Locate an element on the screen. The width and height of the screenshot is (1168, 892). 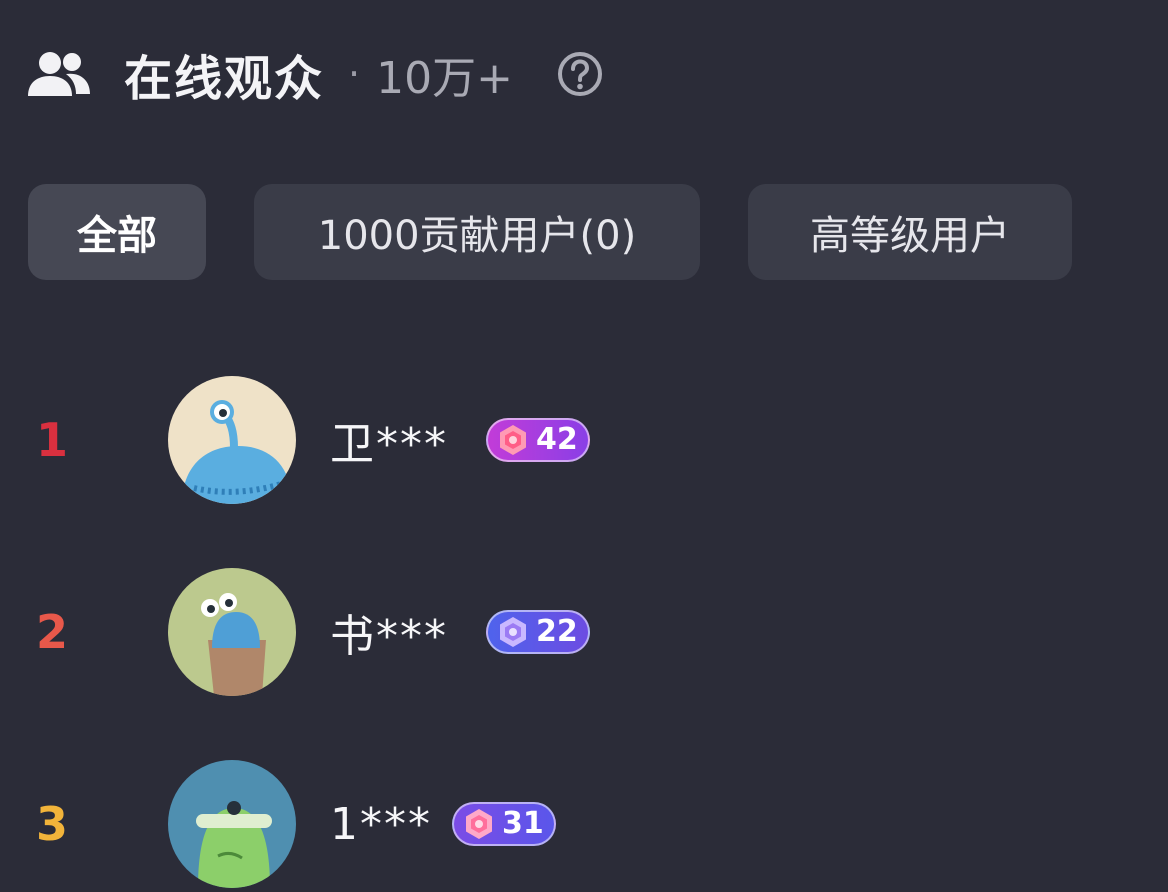
rank-number: 3 is located at coordinates (52, 824).